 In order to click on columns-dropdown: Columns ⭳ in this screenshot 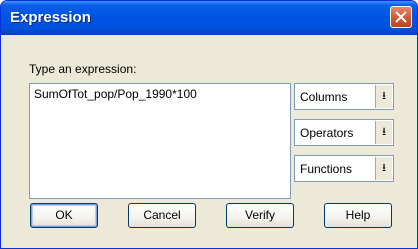, I will do `click(344, 96)`.